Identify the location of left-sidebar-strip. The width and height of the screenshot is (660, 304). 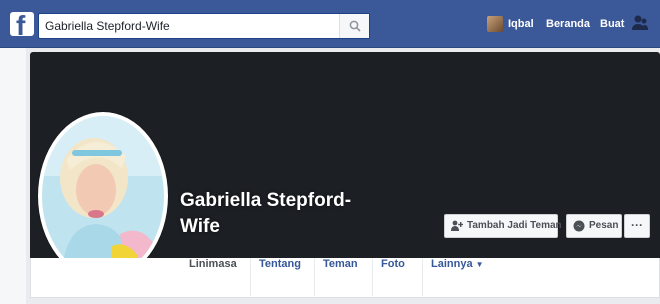
(13, 176).